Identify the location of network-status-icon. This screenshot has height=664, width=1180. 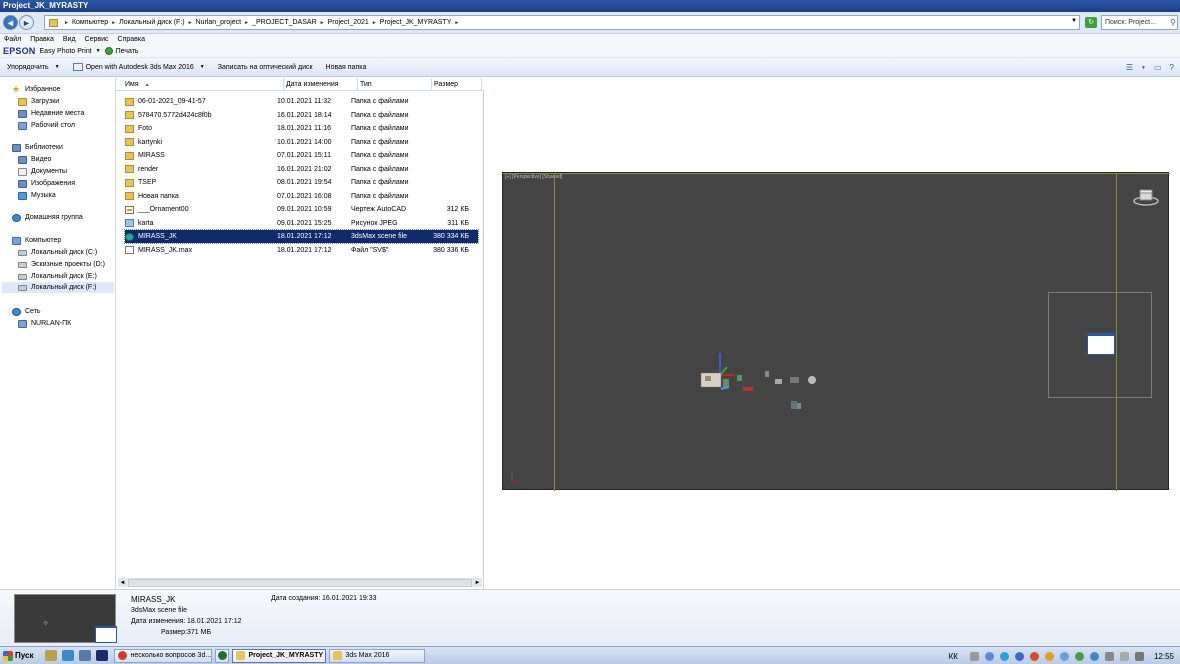
(1109, 656).